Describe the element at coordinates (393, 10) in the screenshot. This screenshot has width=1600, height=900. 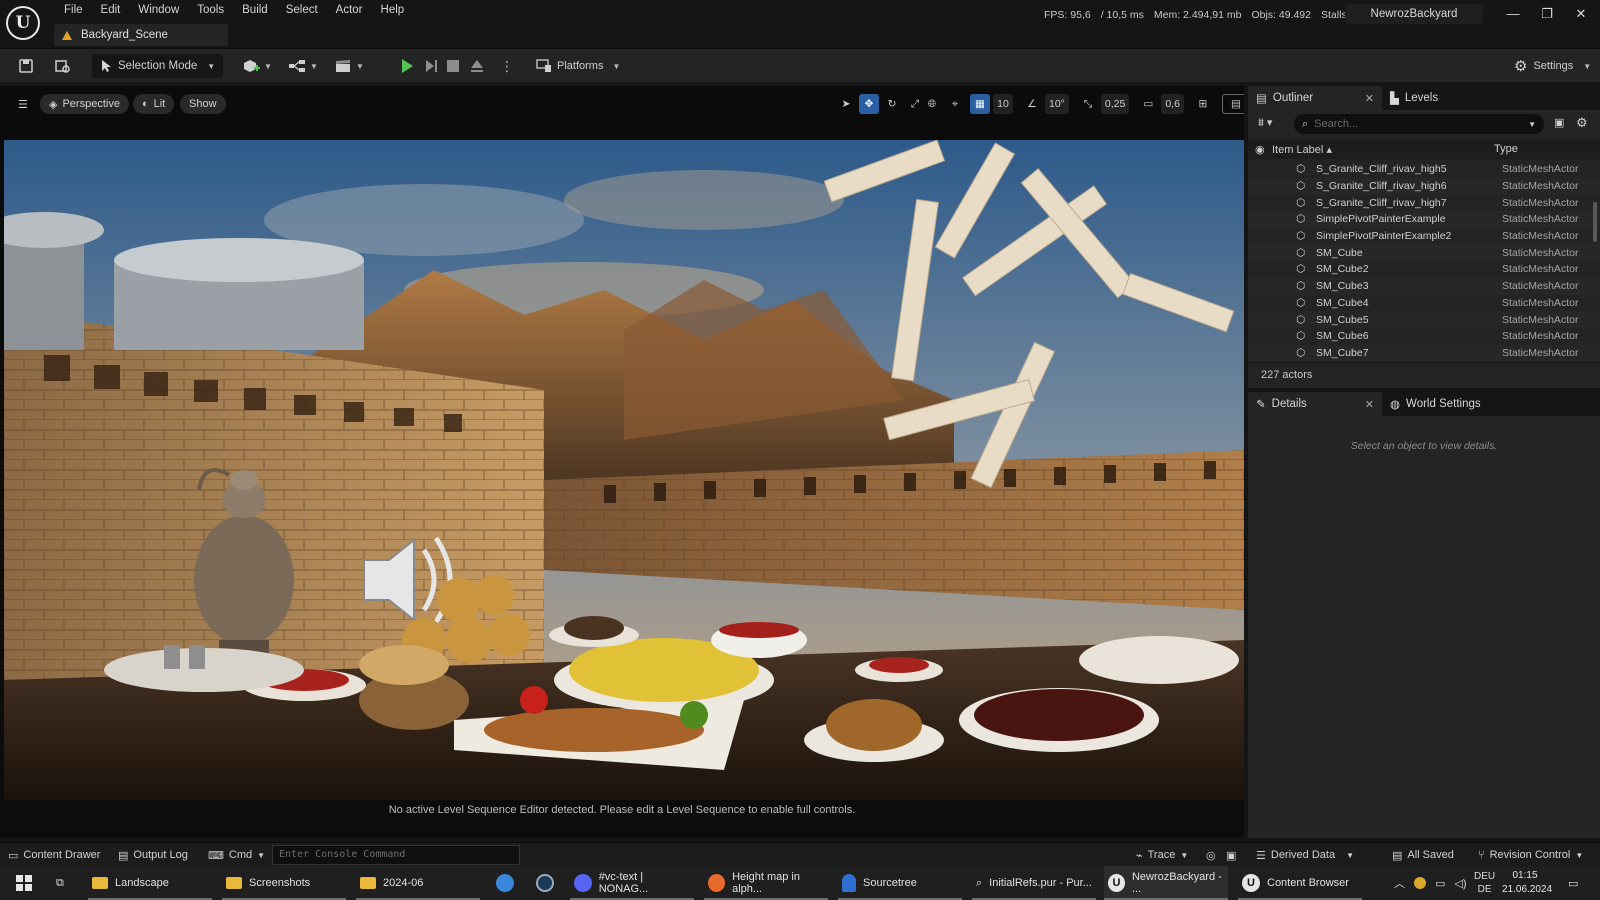
I see `menu-help: Help` at that location.